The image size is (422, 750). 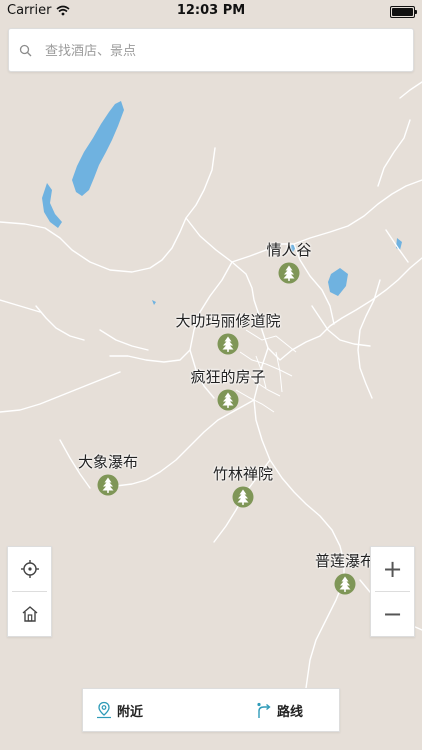 What do you see at coordinates (107, 462) in the screenshot?
I see `poi-label: 大象瀑布` at bounding box center [107, 462].